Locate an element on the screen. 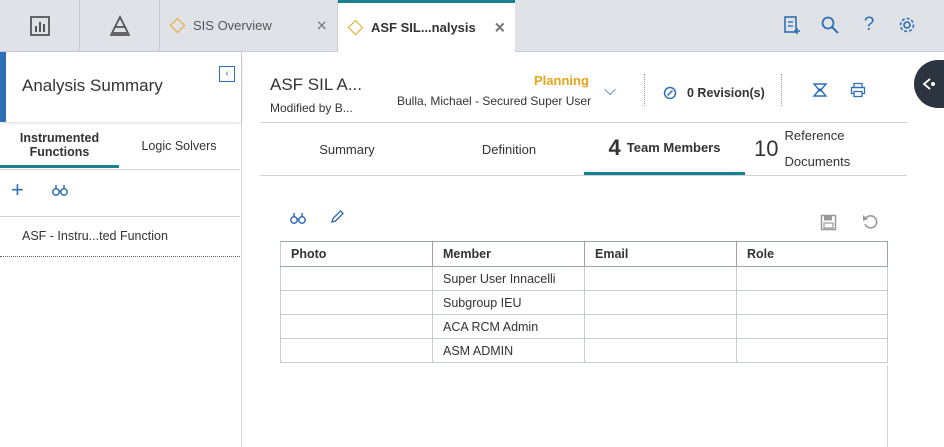 This screenshot has height=447, width=944. analysis-summary-header: Analysis Summary ‹ is located at coordinates (120, 87).